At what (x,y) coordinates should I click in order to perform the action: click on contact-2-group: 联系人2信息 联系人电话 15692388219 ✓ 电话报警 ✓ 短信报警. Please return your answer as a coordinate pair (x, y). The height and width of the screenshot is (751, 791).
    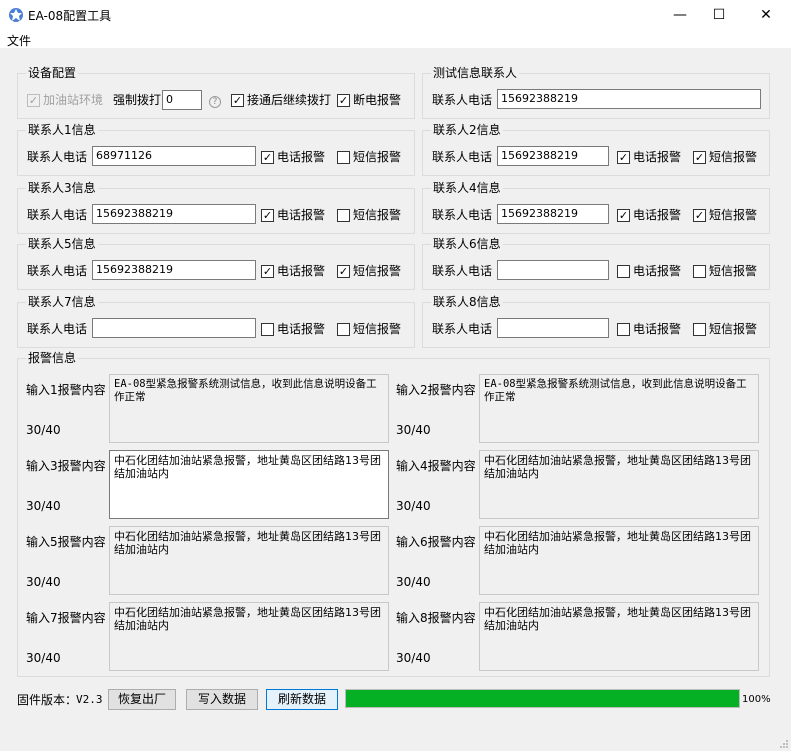
    Looking at the image, I should click on (596, 149).